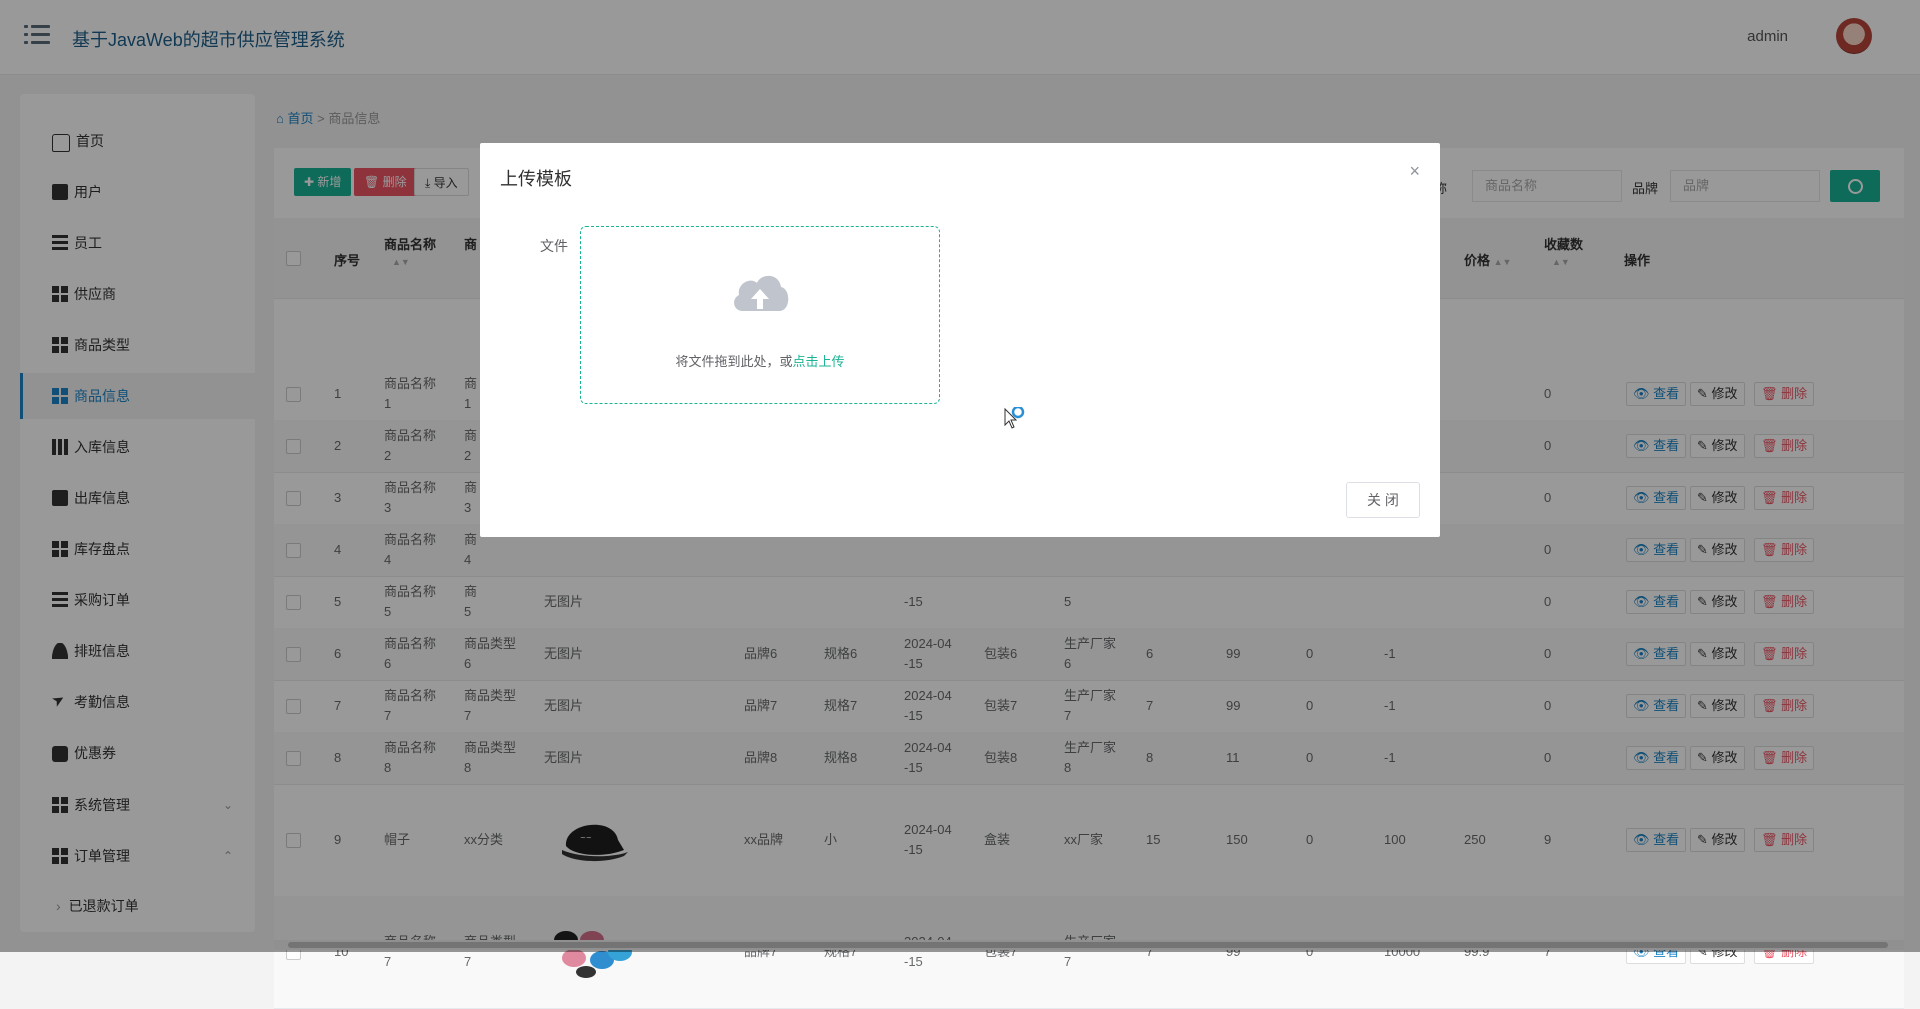  I want to click on click-to-upload-link: 点击上传, so click(819, 361).